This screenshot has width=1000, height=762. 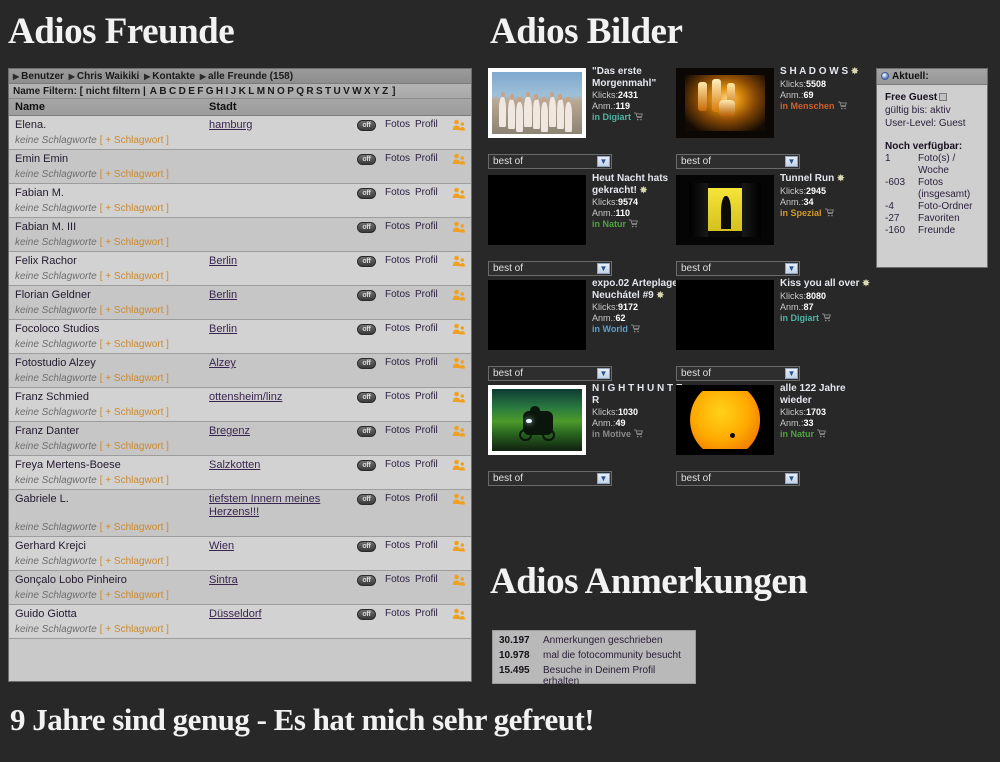 What do you see at coordinates (162, 91) in the screenshot?
I see `filter-letter-B: B` at bounding box center [162, 91].